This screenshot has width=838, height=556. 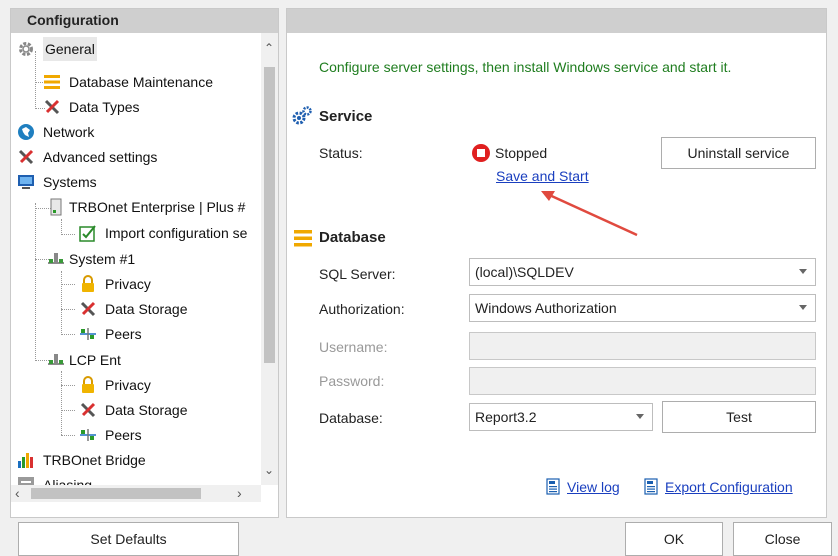 I want to click on tree-item-label: TRBOnet Enterprise | Plus #, so click(x=157, y=207).